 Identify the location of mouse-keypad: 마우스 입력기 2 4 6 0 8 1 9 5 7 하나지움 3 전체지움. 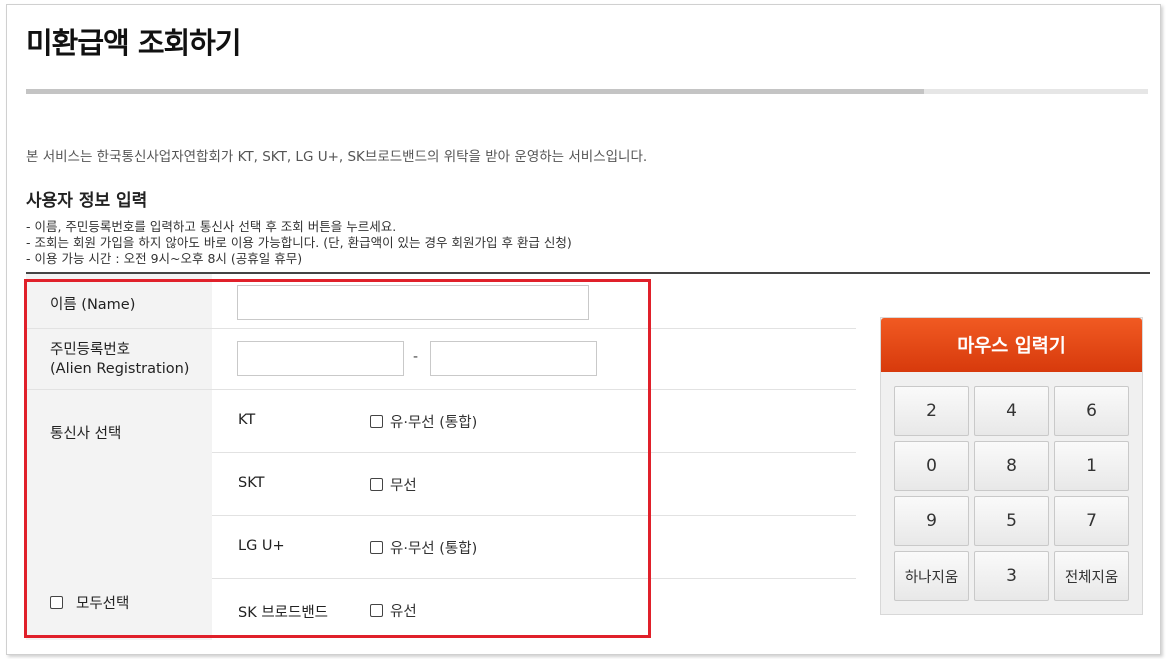
(1011, 466).